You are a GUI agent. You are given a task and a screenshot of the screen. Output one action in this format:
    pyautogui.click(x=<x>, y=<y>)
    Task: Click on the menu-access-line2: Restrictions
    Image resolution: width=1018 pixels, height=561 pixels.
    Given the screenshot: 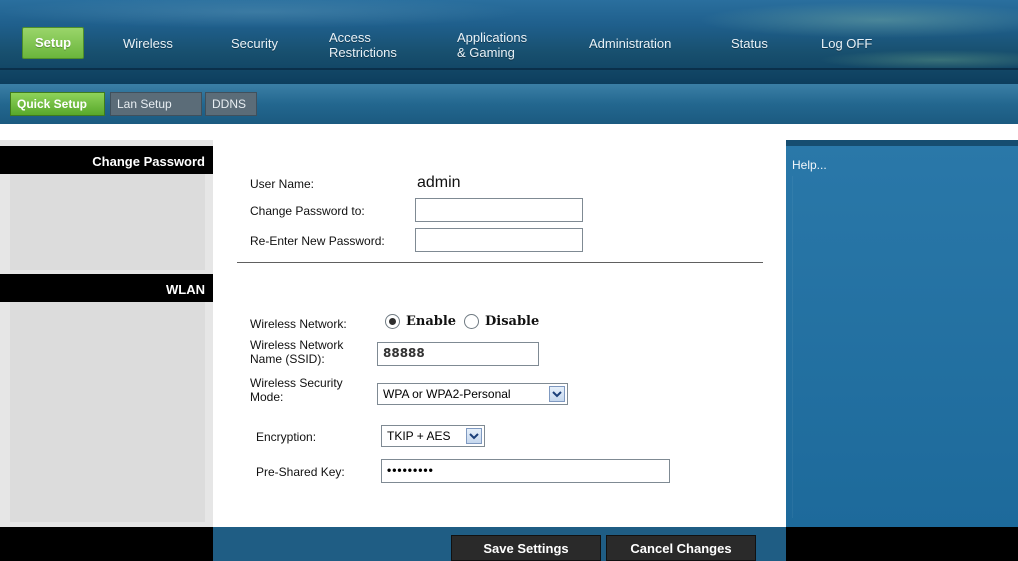 What is the action you would take?
    pyautogui.click(x=363, y=52)
    